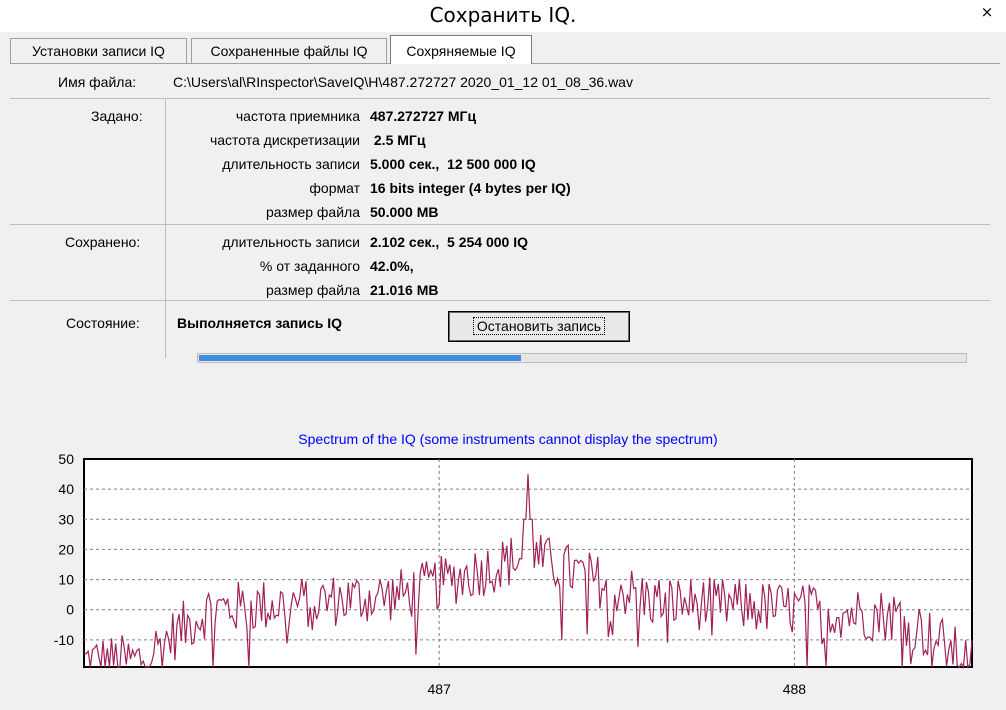 The height and width of the screenshot is (710, 1006). Describe the element at coordinates (617, 689) in the screenshot. I see `x-axis-ticks: 487 488` at that location.